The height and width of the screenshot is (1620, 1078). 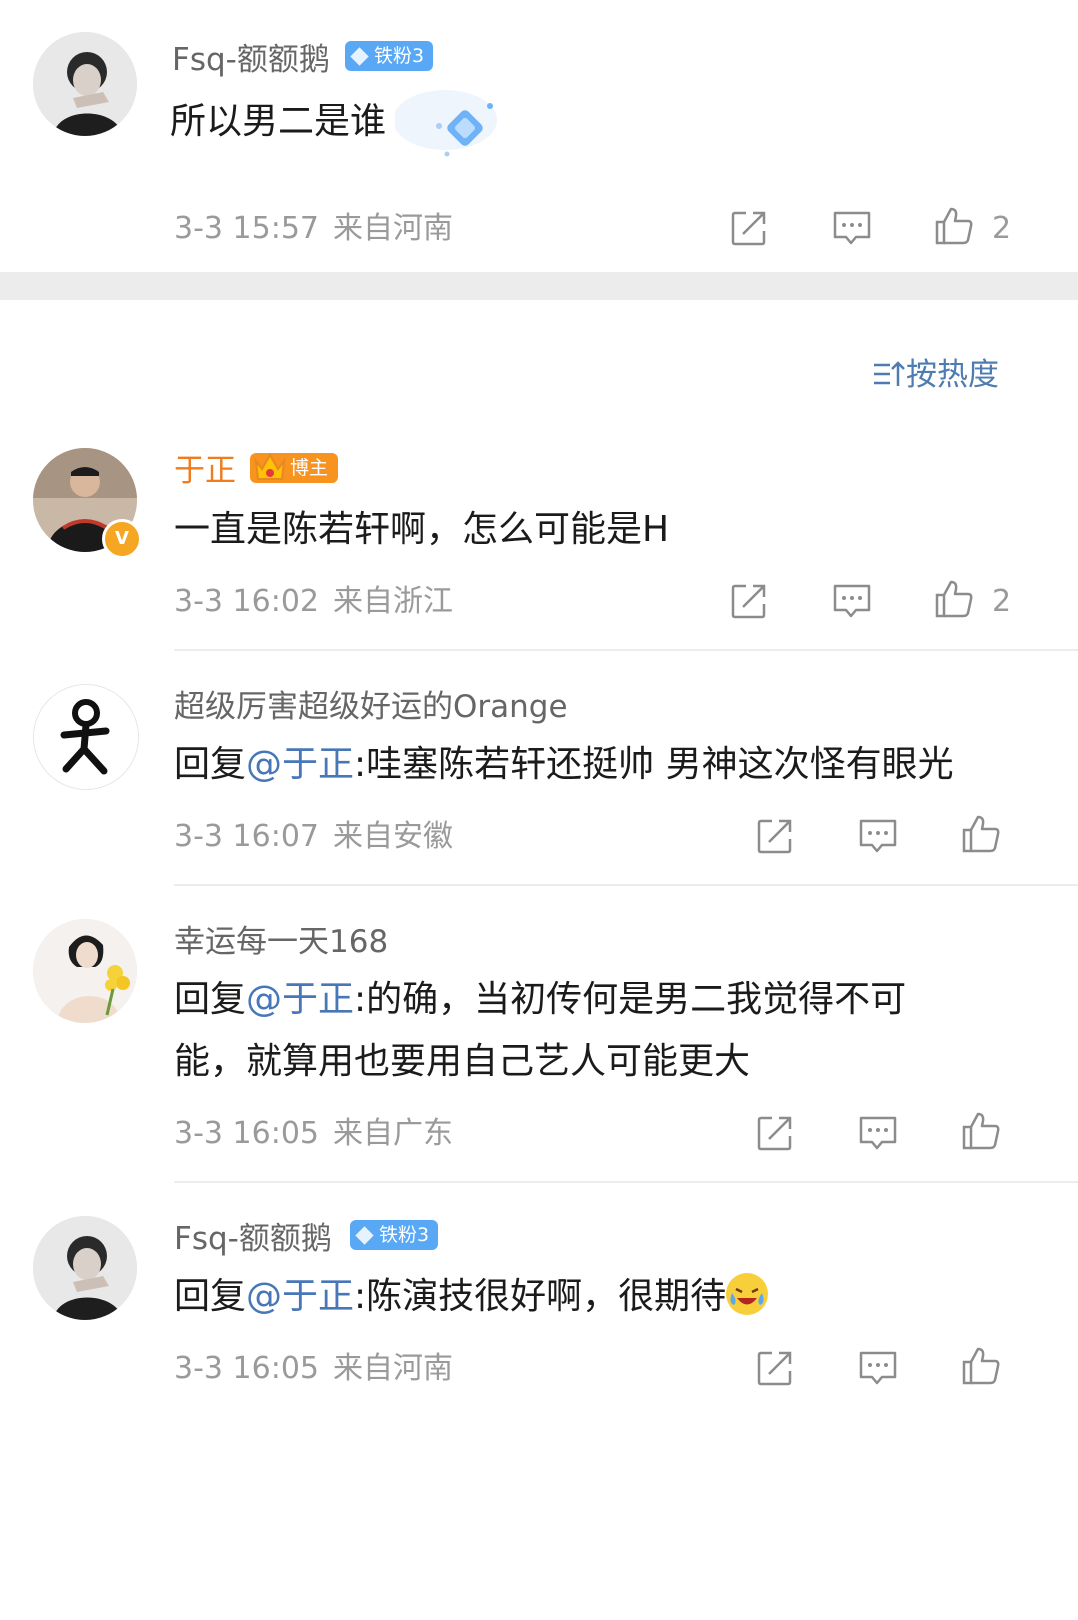 What do you see at coordinates (313, 836) in the screenshot?
I see `comment-meta: 3-3 16:07 来自安徽` at bounding box center [313, 836].